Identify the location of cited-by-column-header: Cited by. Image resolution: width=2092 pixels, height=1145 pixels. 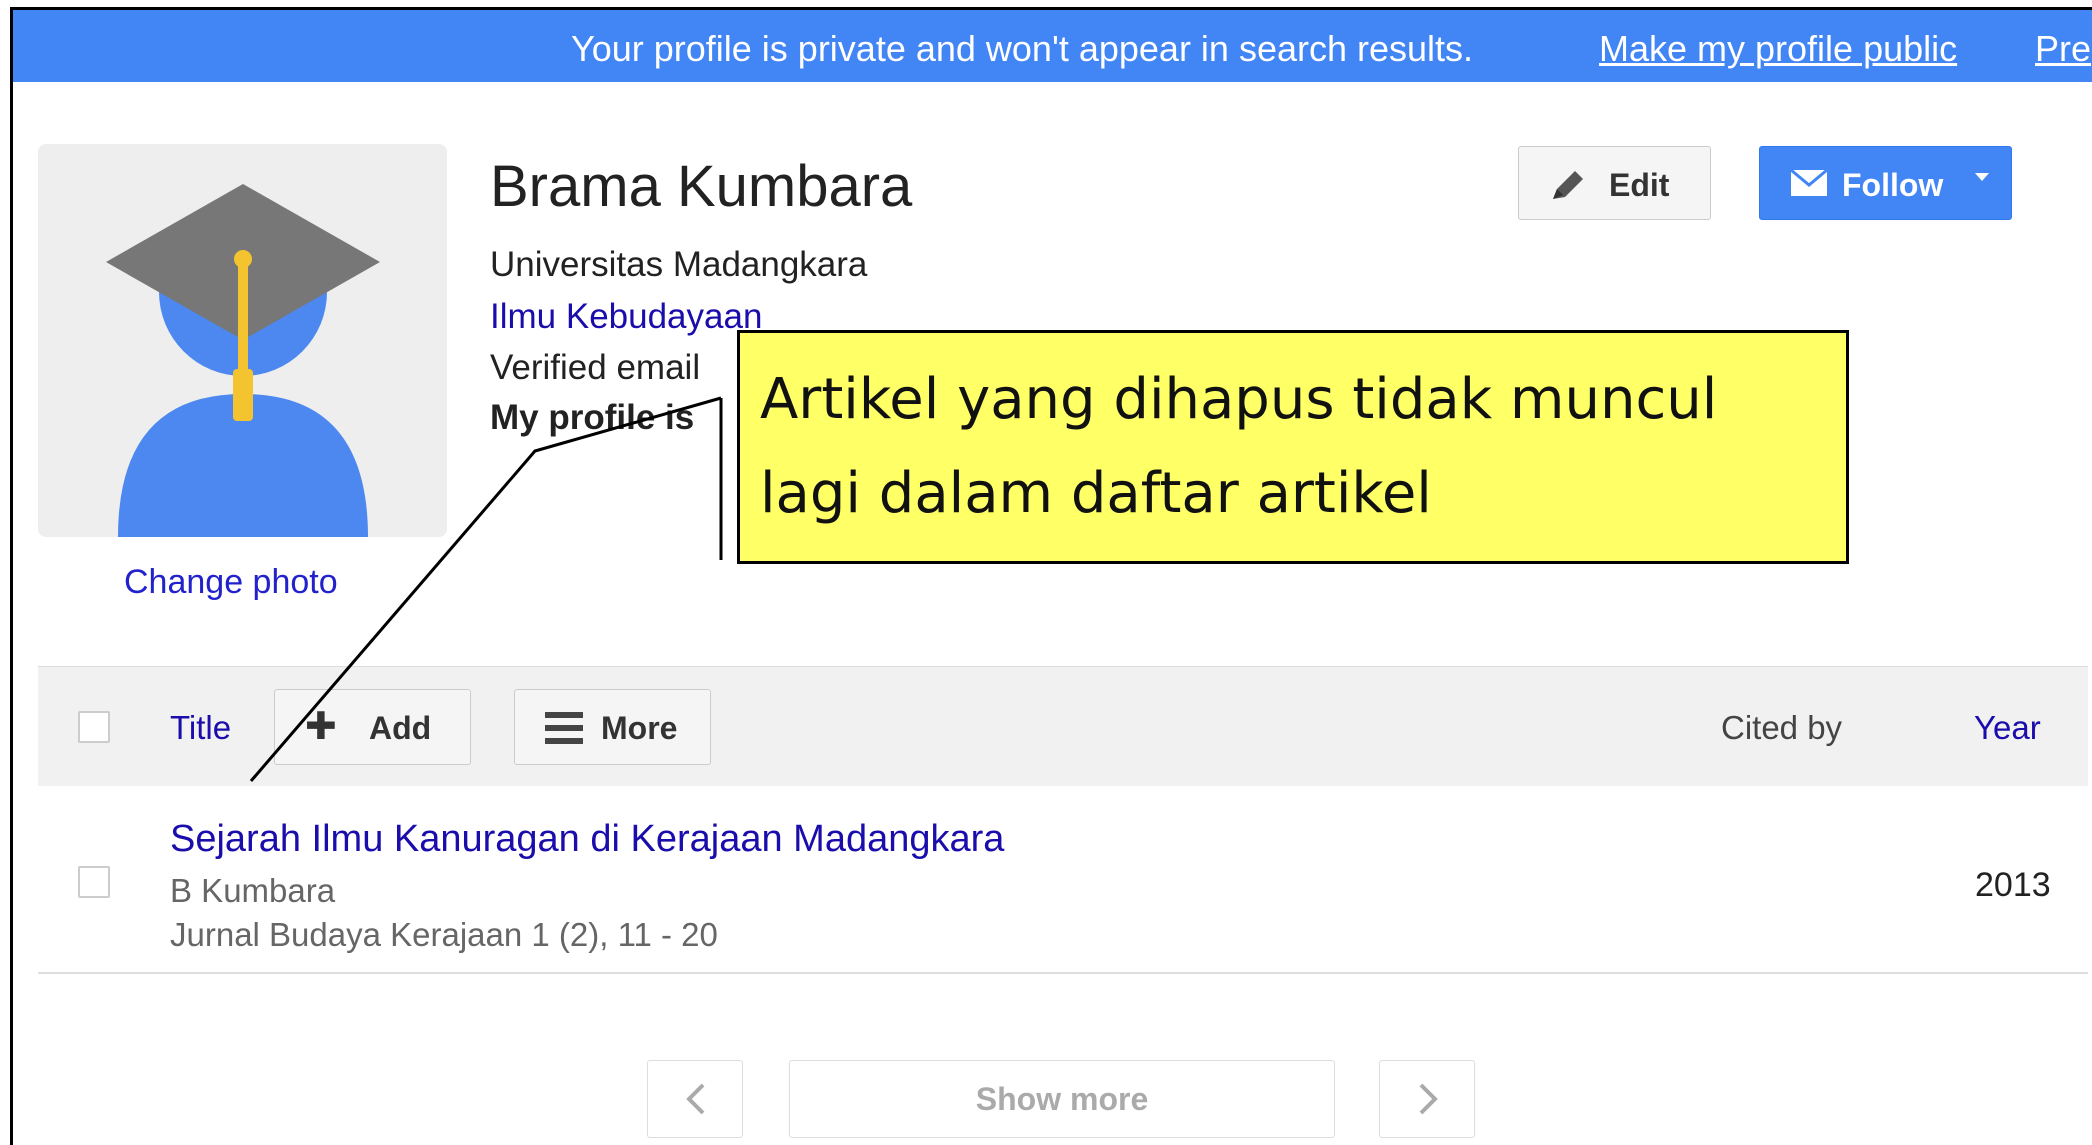
(1782, 727).